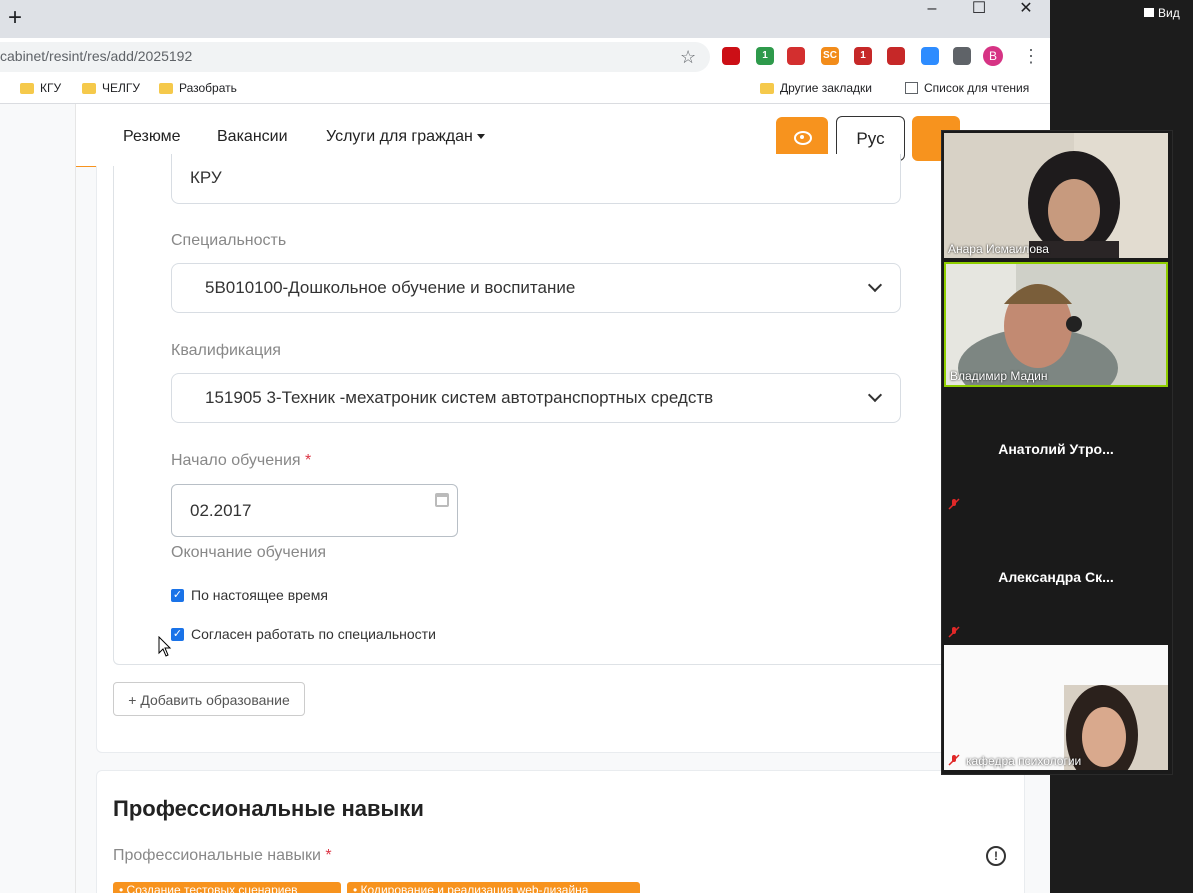 The image size is (1193, 893). Describe the element at coordinates (802, 137) in the screenshot. I see `eye-pupil` at that location.